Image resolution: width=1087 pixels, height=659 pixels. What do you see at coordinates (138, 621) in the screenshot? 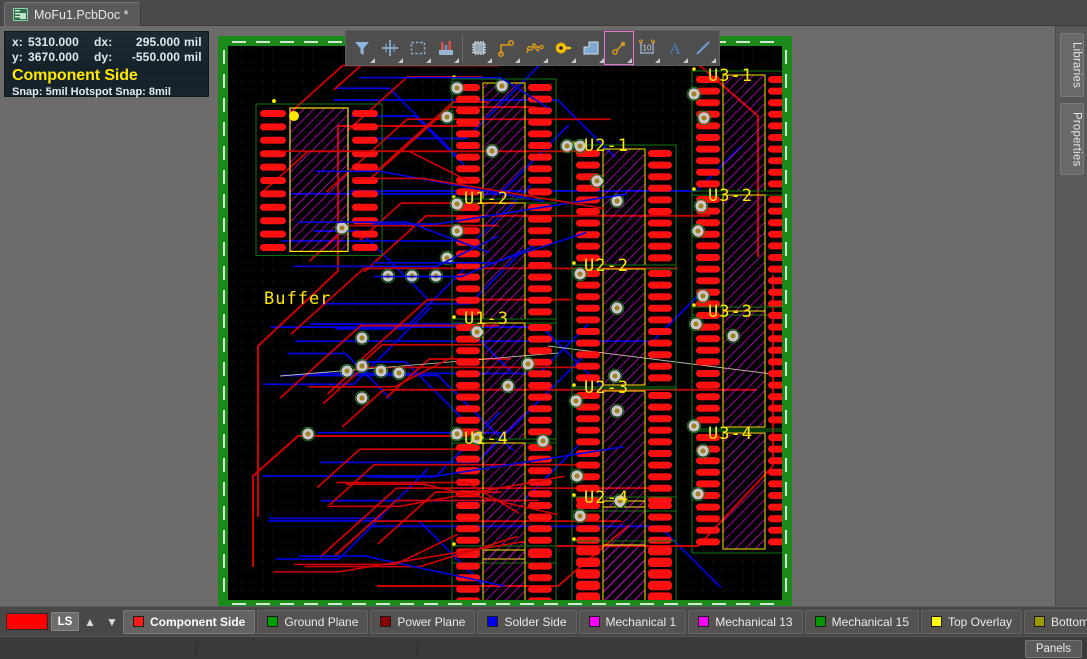
I see `layer-color-swatch` at bounding box center [138, 621].